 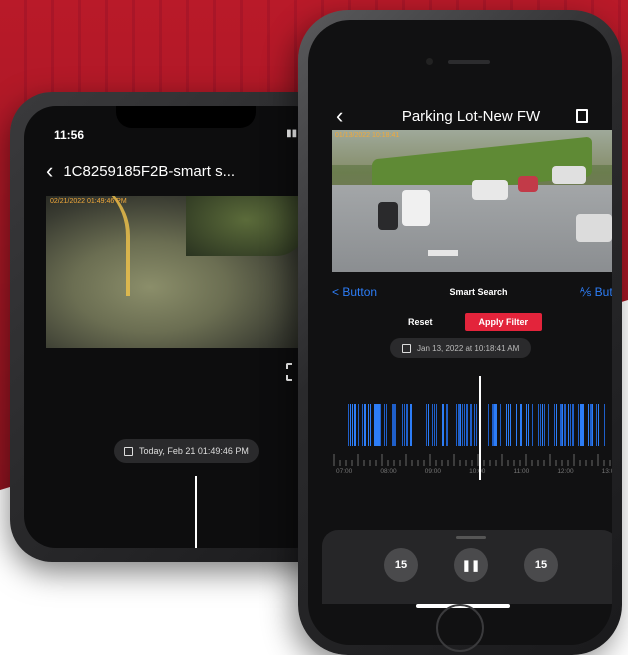 I want to click on front-header: ‹ Parking Lot-New FW, so click(x=462, y=116).